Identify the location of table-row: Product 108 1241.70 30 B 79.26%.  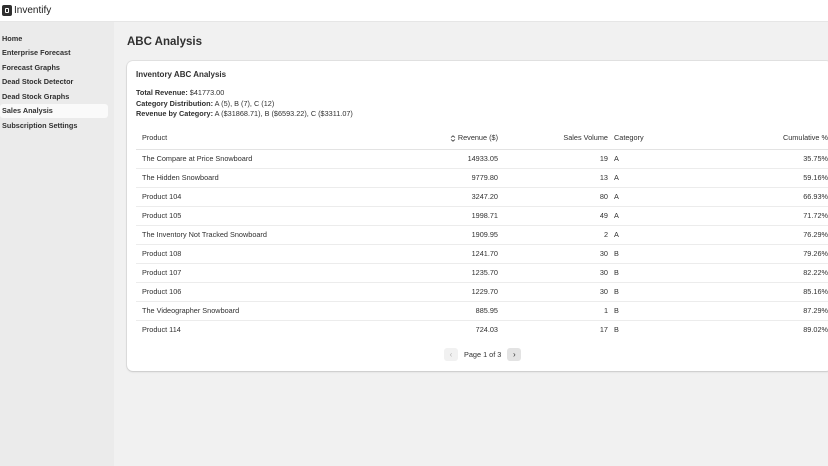
(482, 254).